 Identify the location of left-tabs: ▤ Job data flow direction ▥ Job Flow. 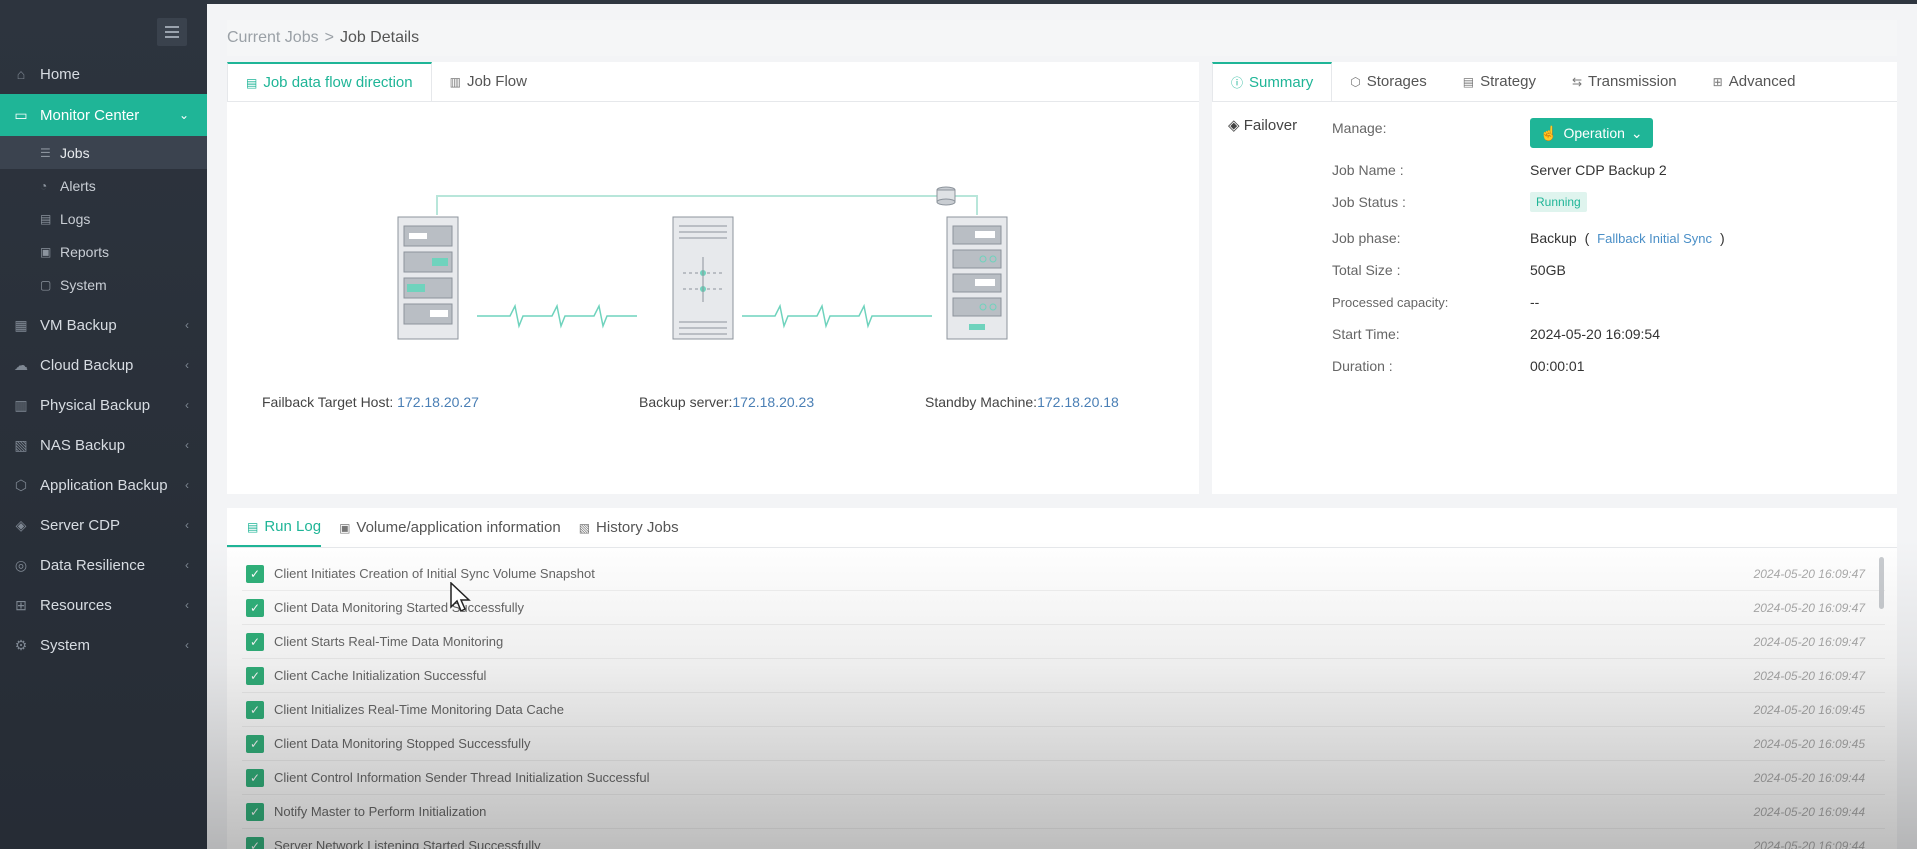
(713, 82).